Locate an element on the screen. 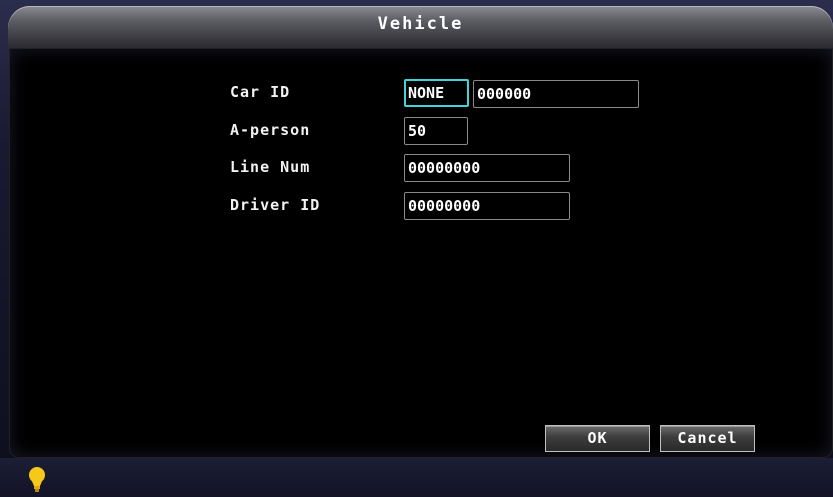  cancel-button: Cancel is located at coordinates (707, 438).